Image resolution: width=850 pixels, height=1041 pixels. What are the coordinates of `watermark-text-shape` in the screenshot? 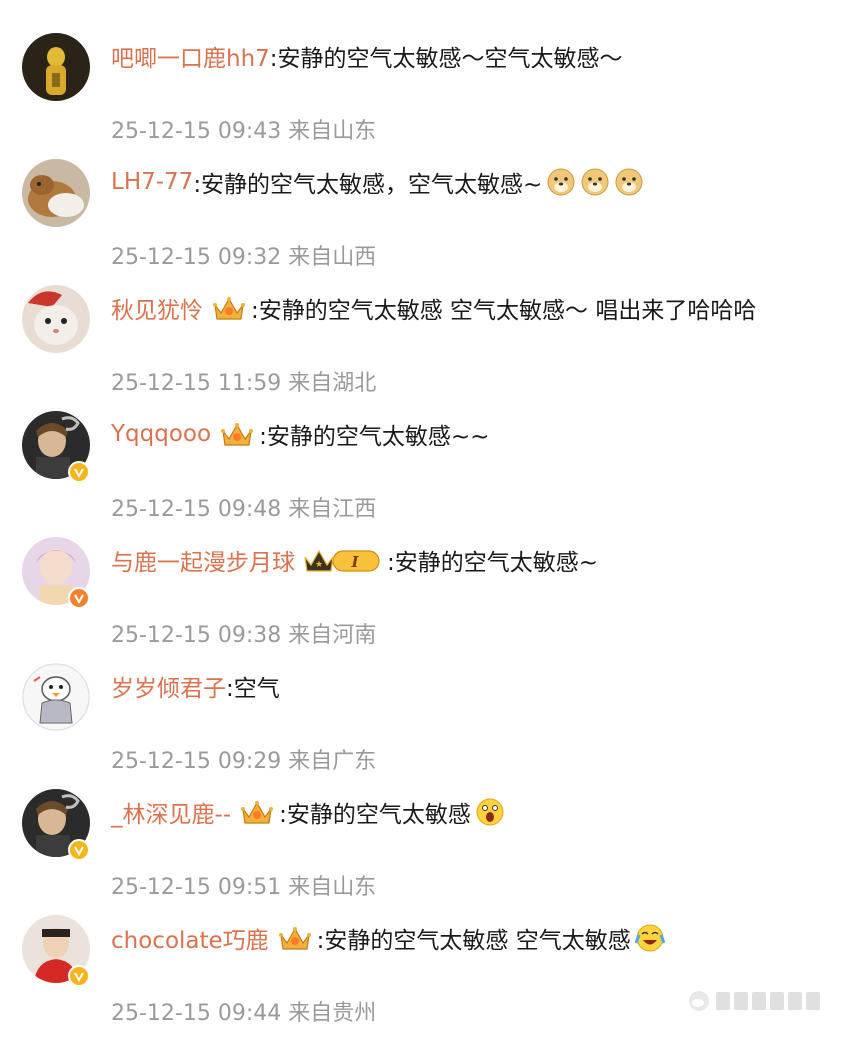 It's located at (768, 1001).